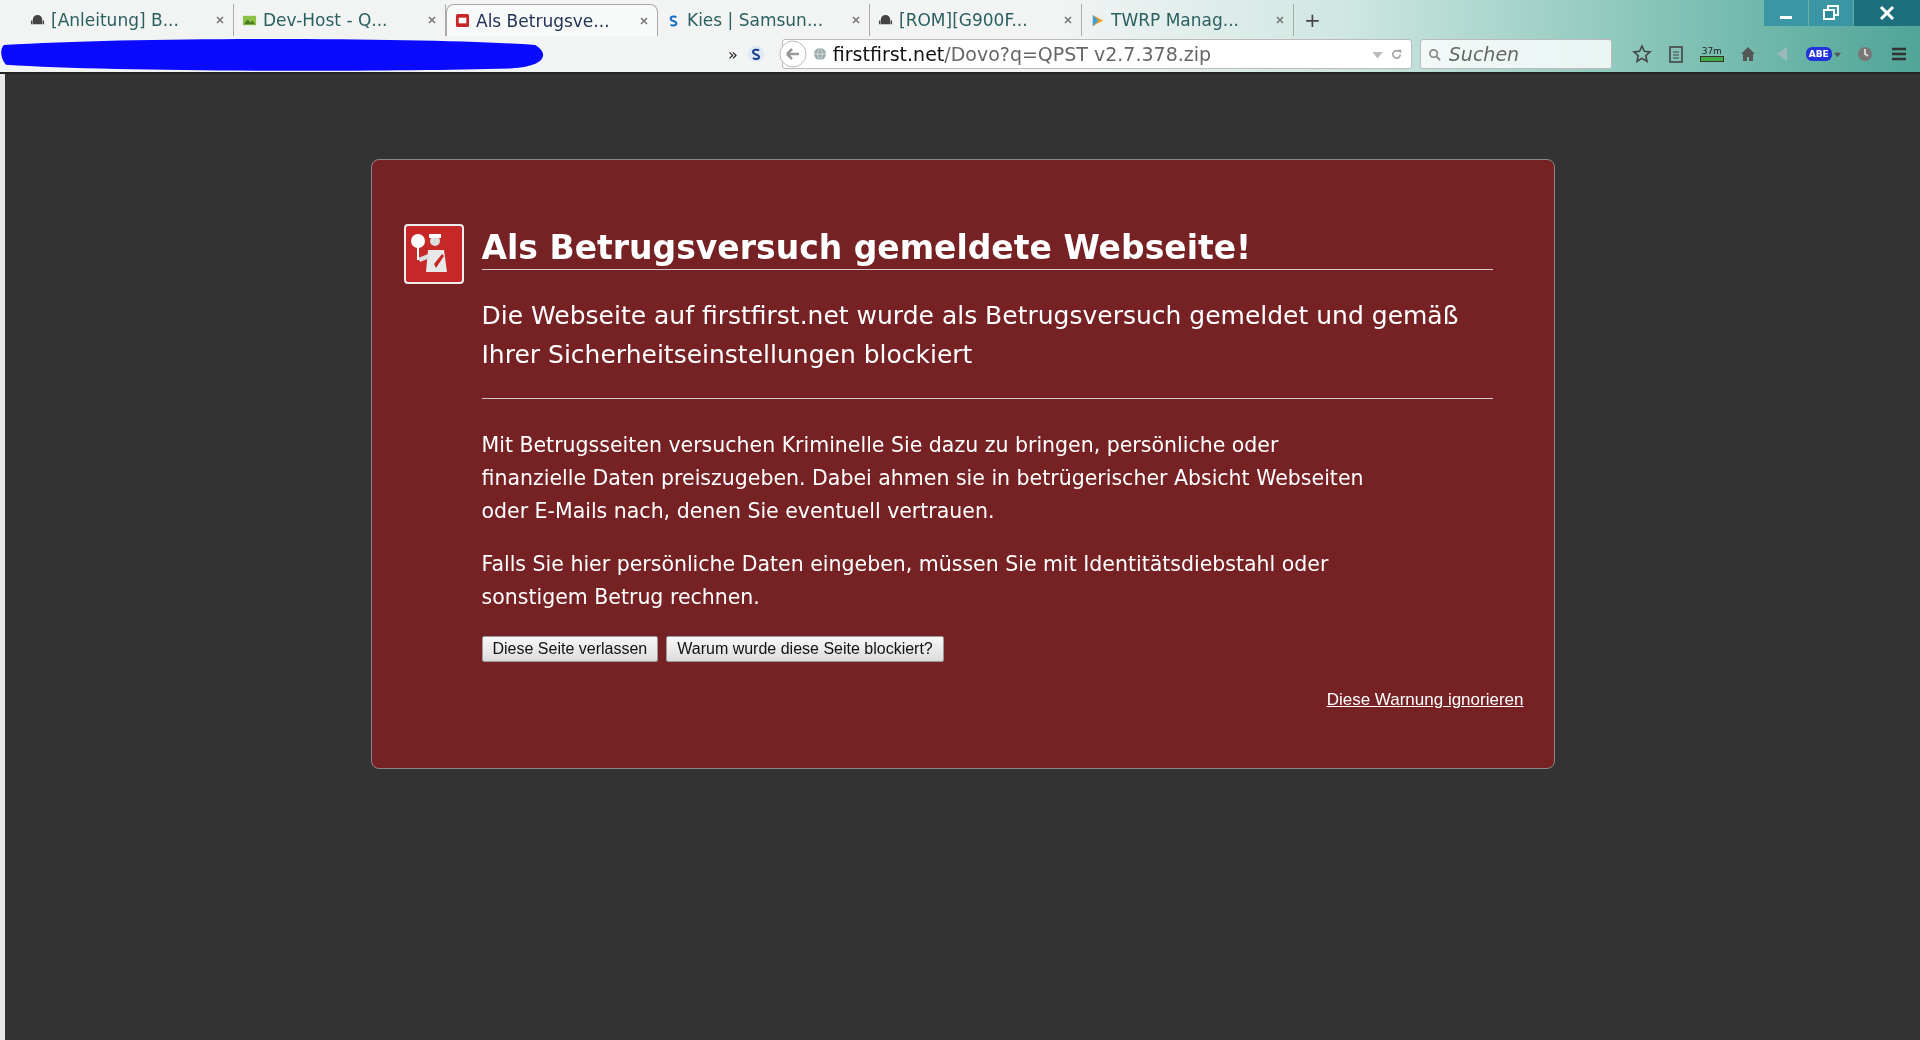 The height and width of the screenshot is (1040, 1920). Describe the element at coordinates (1097, 20) in the screenshot. I see `play-icon` at that location.